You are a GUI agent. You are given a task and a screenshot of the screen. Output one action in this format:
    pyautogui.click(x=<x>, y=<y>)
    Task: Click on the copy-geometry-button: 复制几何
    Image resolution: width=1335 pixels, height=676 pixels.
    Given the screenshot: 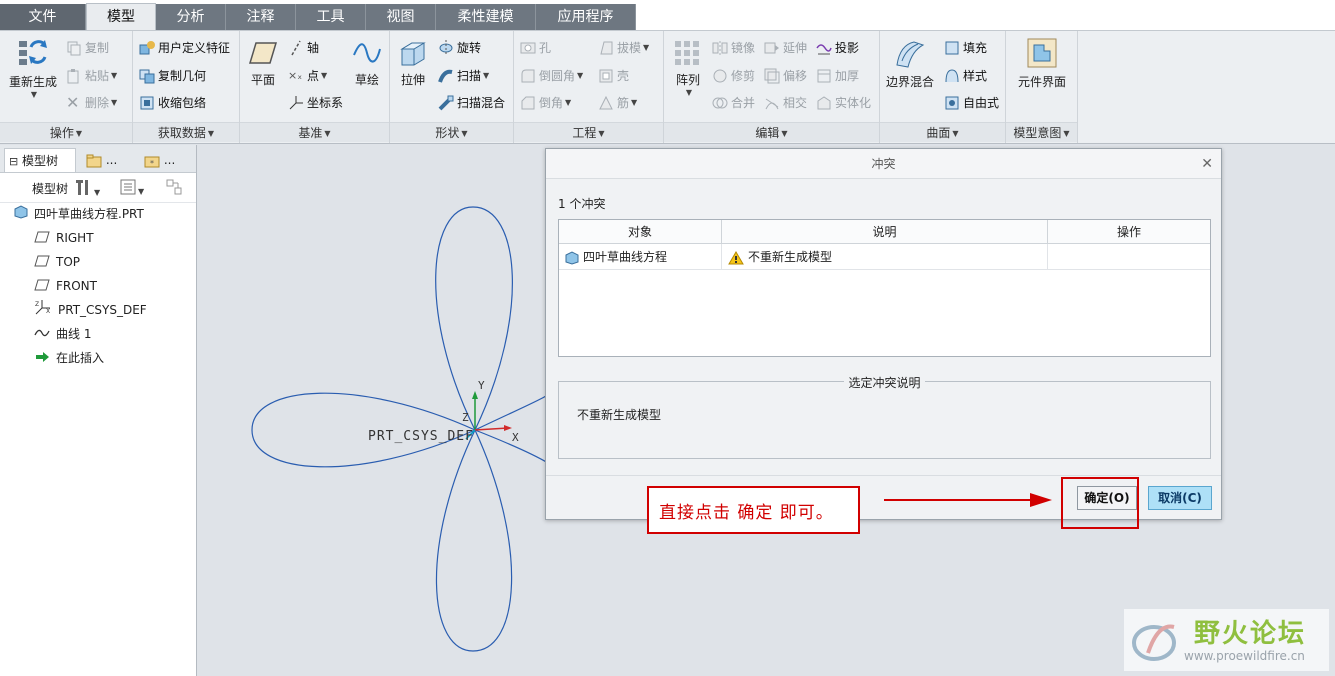 What is the action you would take?
    pyautogui.click(x=172, y=75)
    